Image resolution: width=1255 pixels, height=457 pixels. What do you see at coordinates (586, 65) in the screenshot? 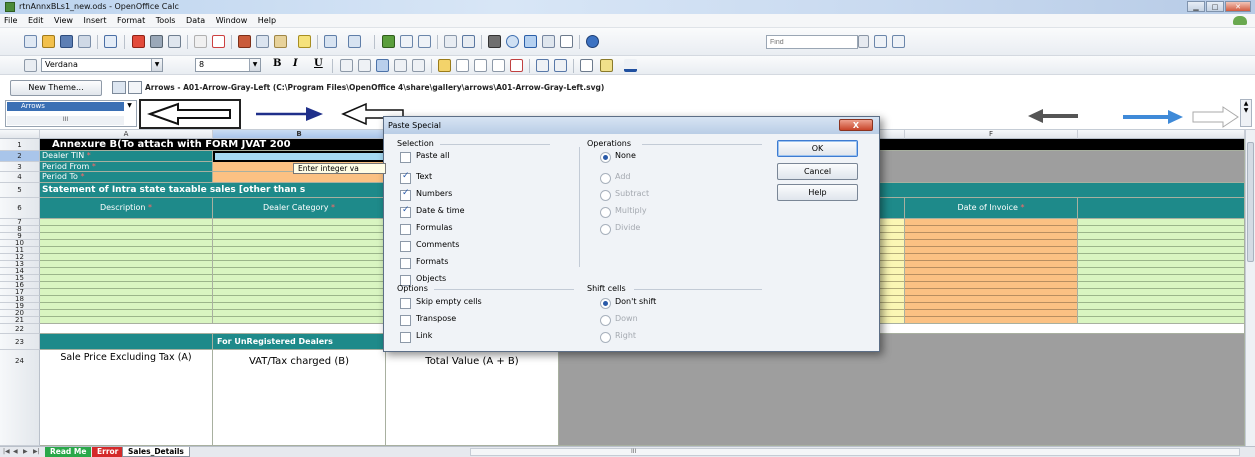
I see `borders-icon` at bounding box center [586, 65].